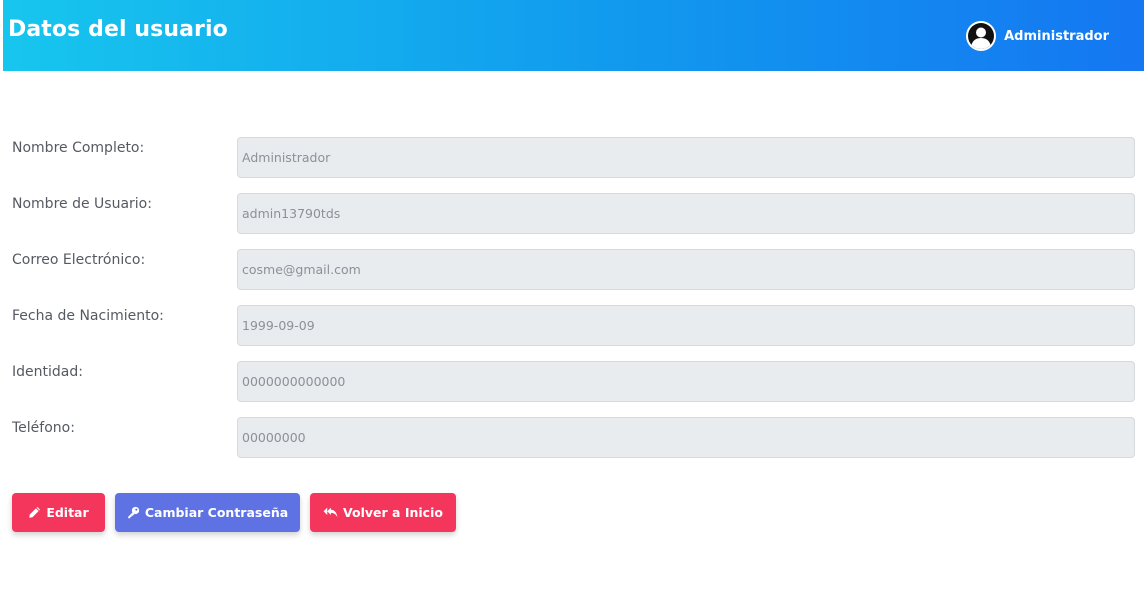  What do you see at coordinates (67, 512) in the screenshot?
I see `edit-button-label: Editar` at bounding box center [67, 512].